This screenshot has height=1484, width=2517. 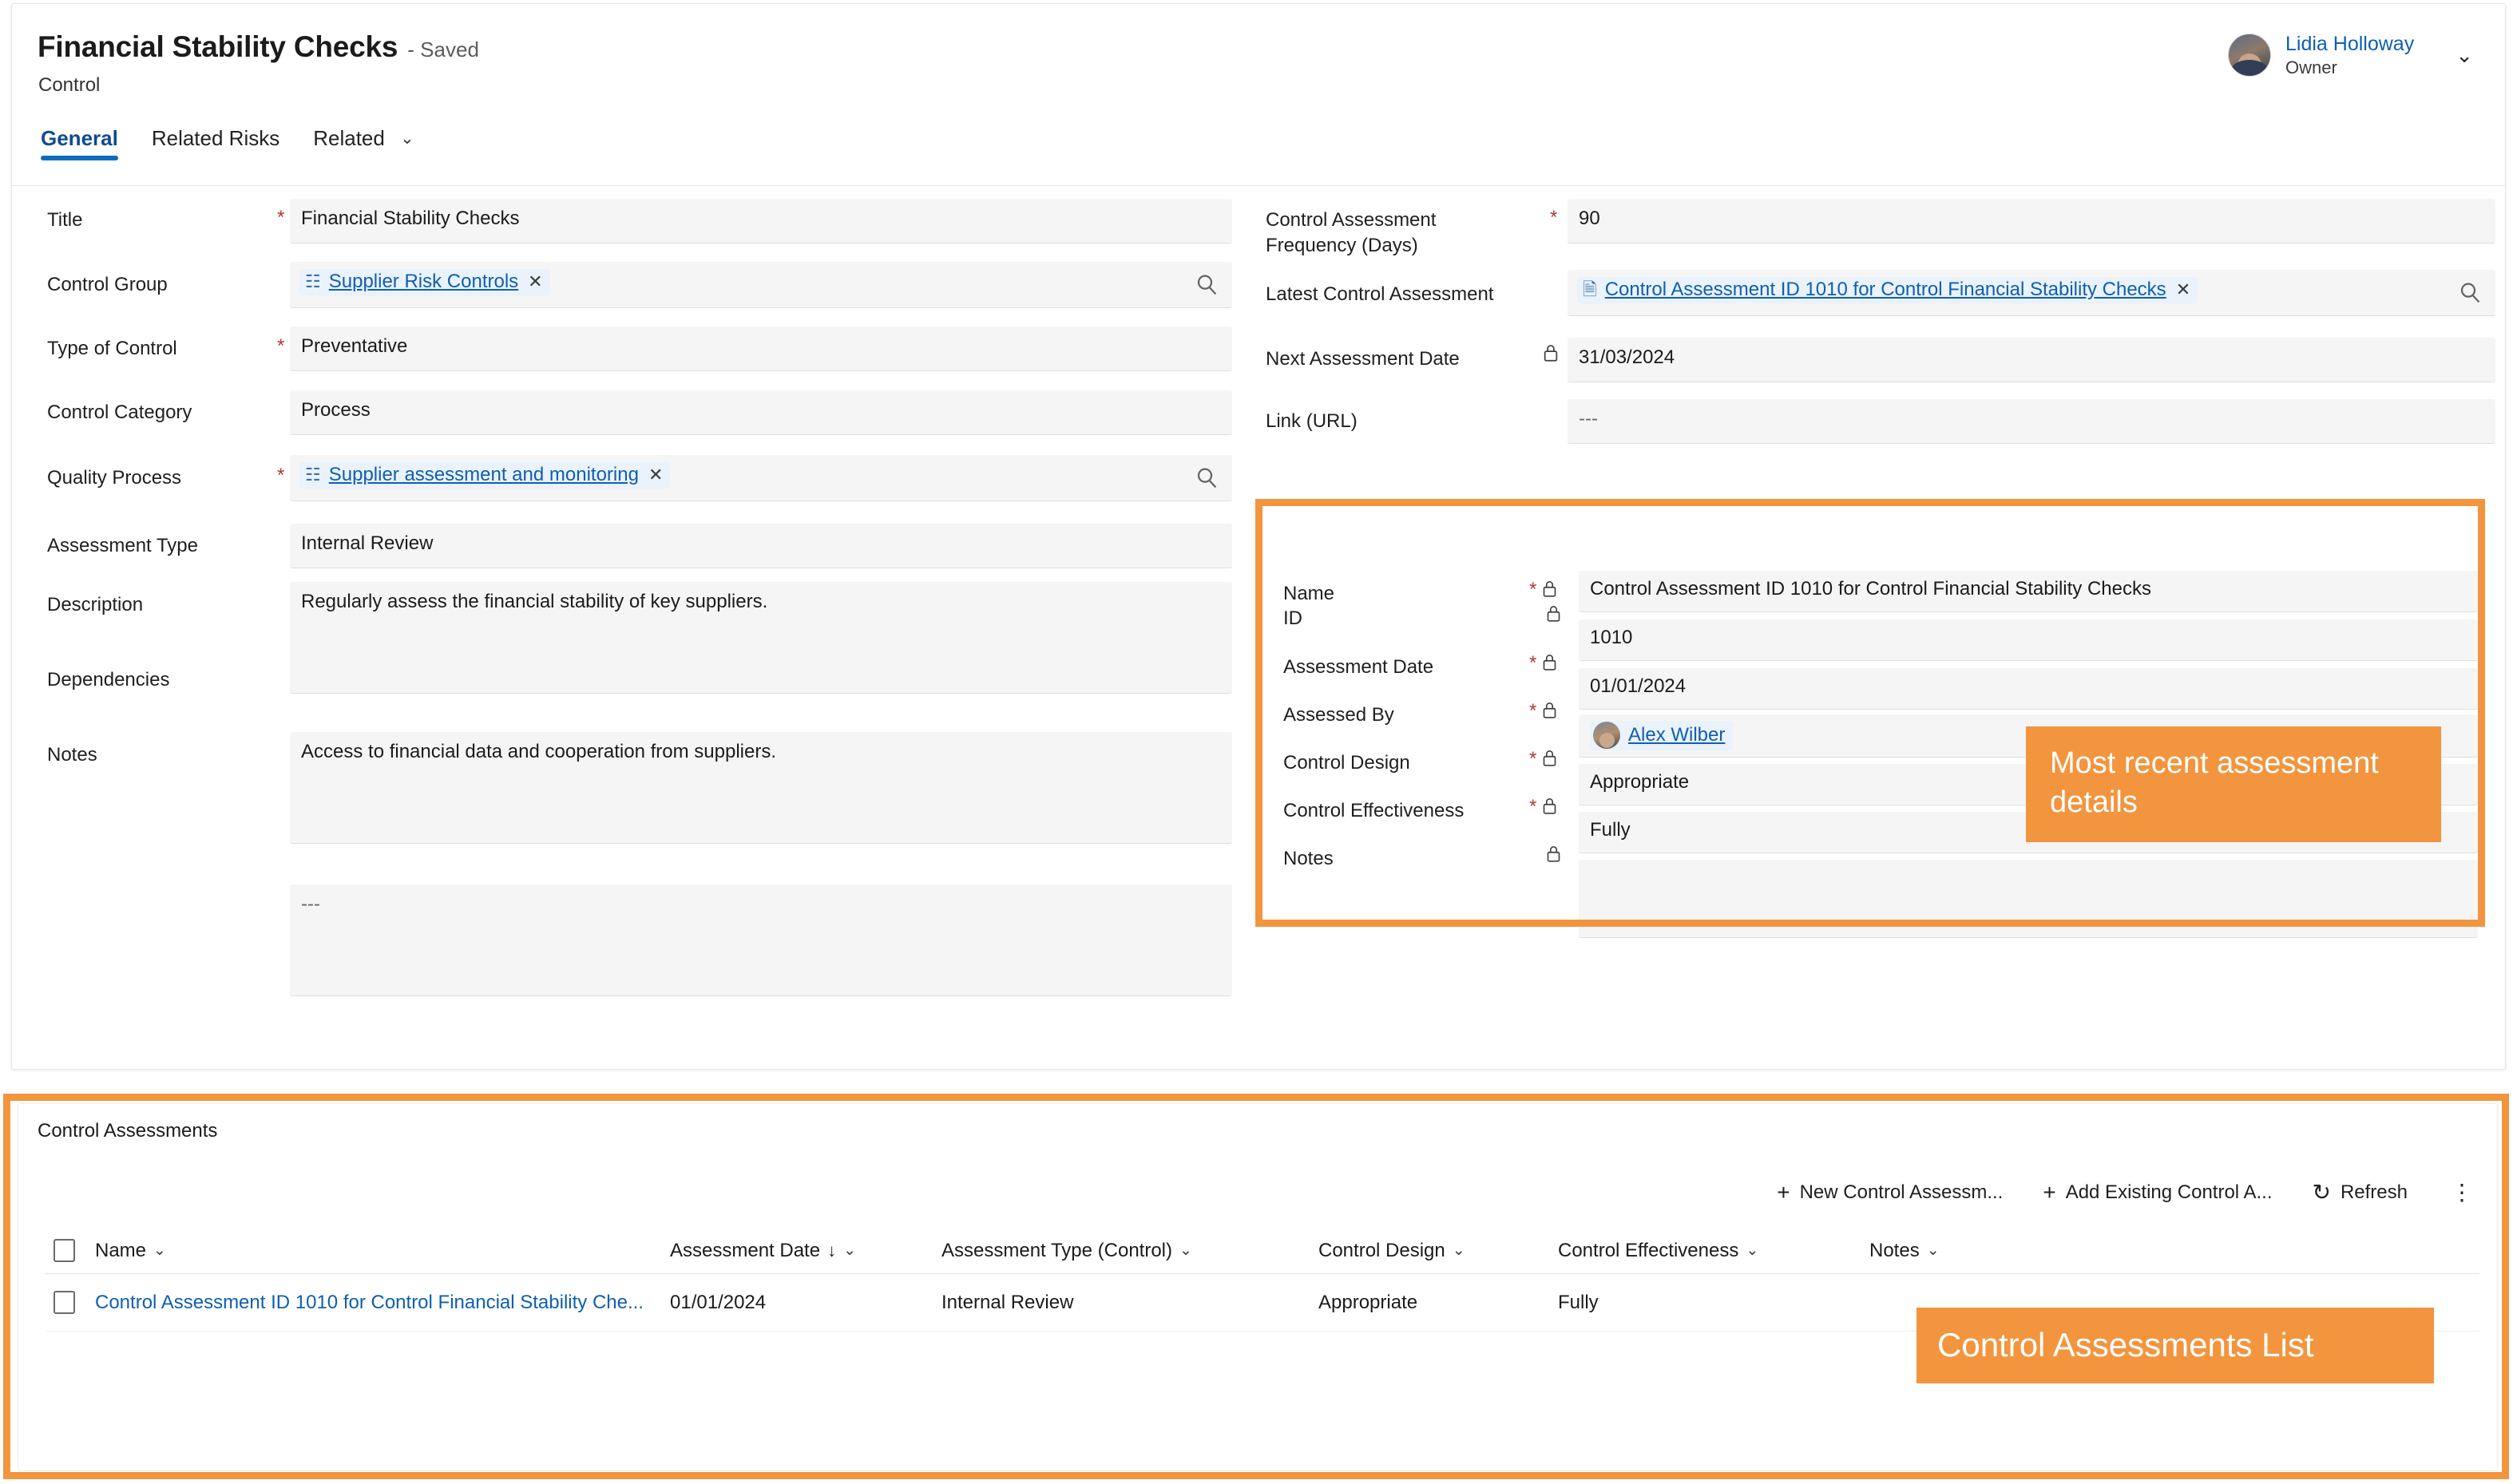 What do you see at coordinates (279, 344) in the screenshot?
I see `field-type-of-control-marks: *` at bounding box center [279, 344].